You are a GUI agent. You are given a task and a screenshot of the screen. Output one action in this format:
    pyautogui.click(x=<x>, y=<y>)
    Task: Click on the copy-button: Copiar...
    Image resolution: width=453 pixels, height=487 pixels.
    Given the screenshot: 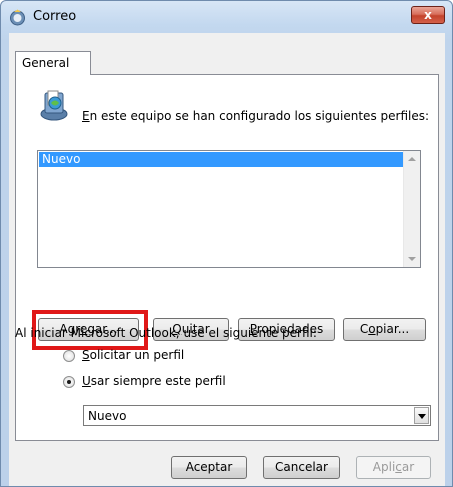 What is the action you would take?
    pyautogui.click(x=384, y=329)
    